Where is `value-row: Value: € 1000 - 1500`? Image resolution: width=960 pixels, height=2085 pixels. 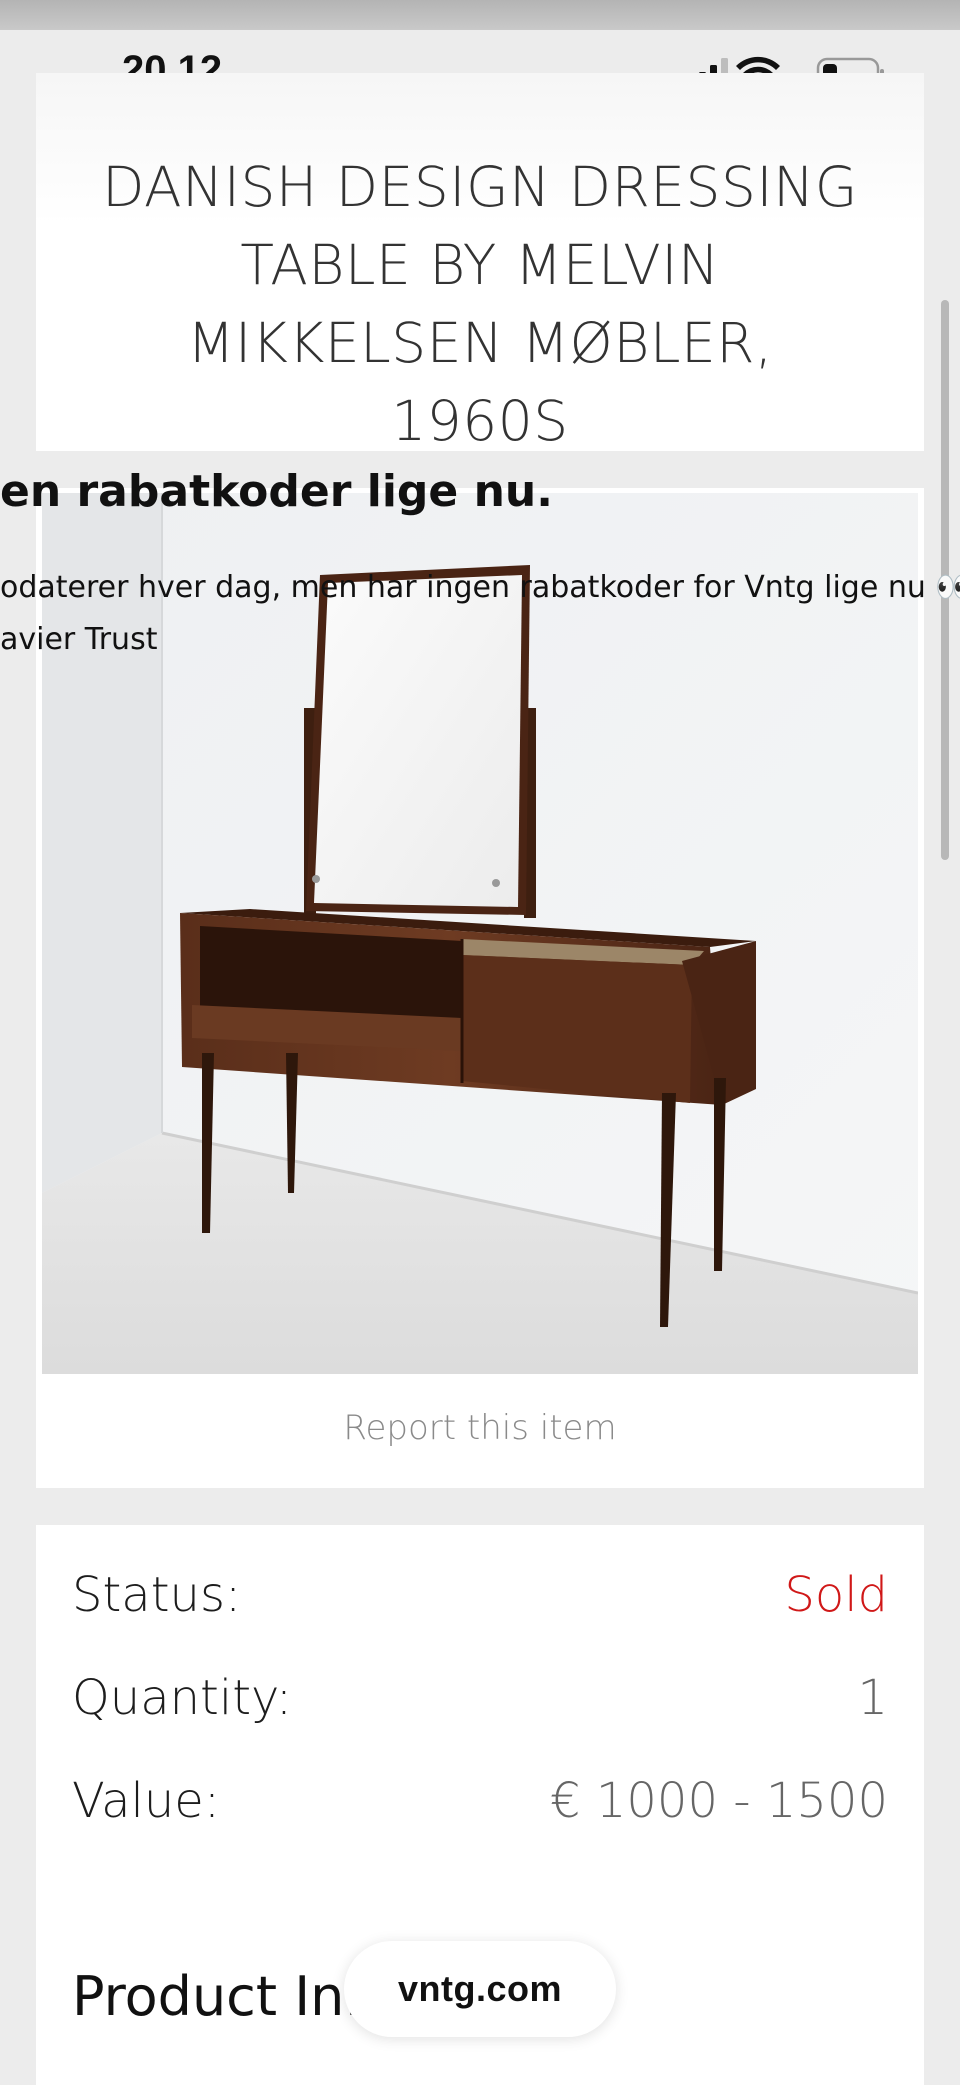 value-row: Value: € 1000 - 1500 is located at coordinates (480, 1803).